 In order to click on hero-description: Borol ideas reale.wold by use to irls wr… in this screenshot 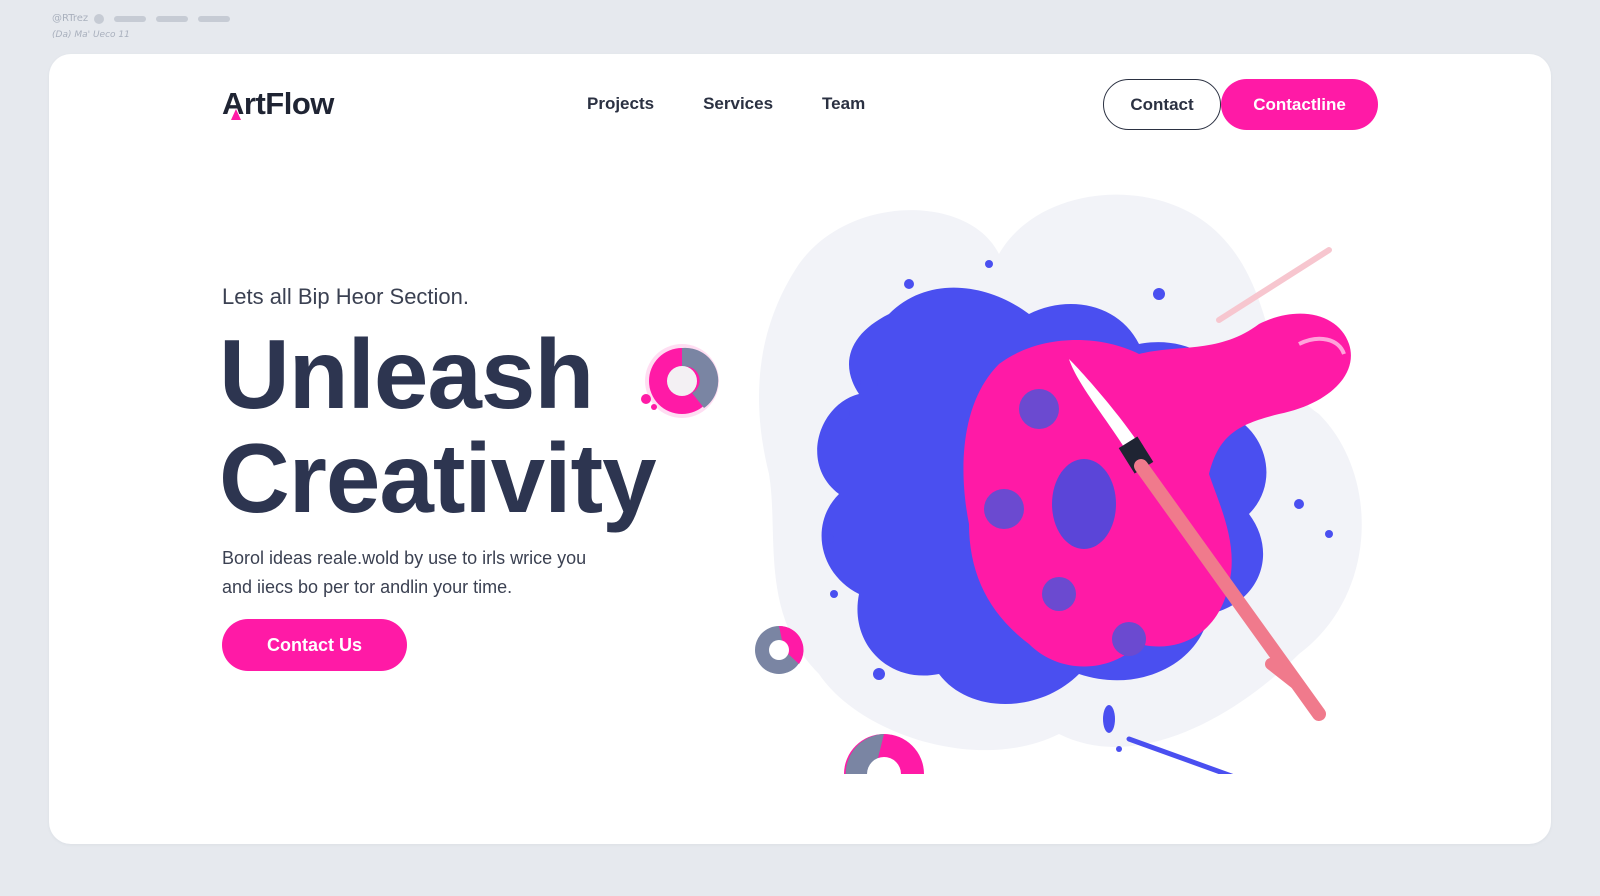, I will do `click(437, 573)`.